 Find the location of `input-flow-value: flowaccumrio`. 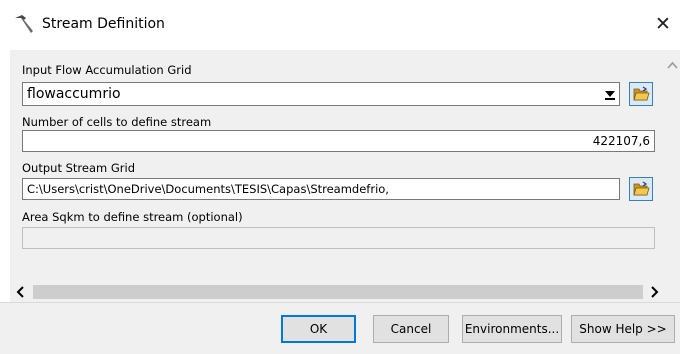

input-flow-value: flowaccumrio is located at coordinates (74, 94).